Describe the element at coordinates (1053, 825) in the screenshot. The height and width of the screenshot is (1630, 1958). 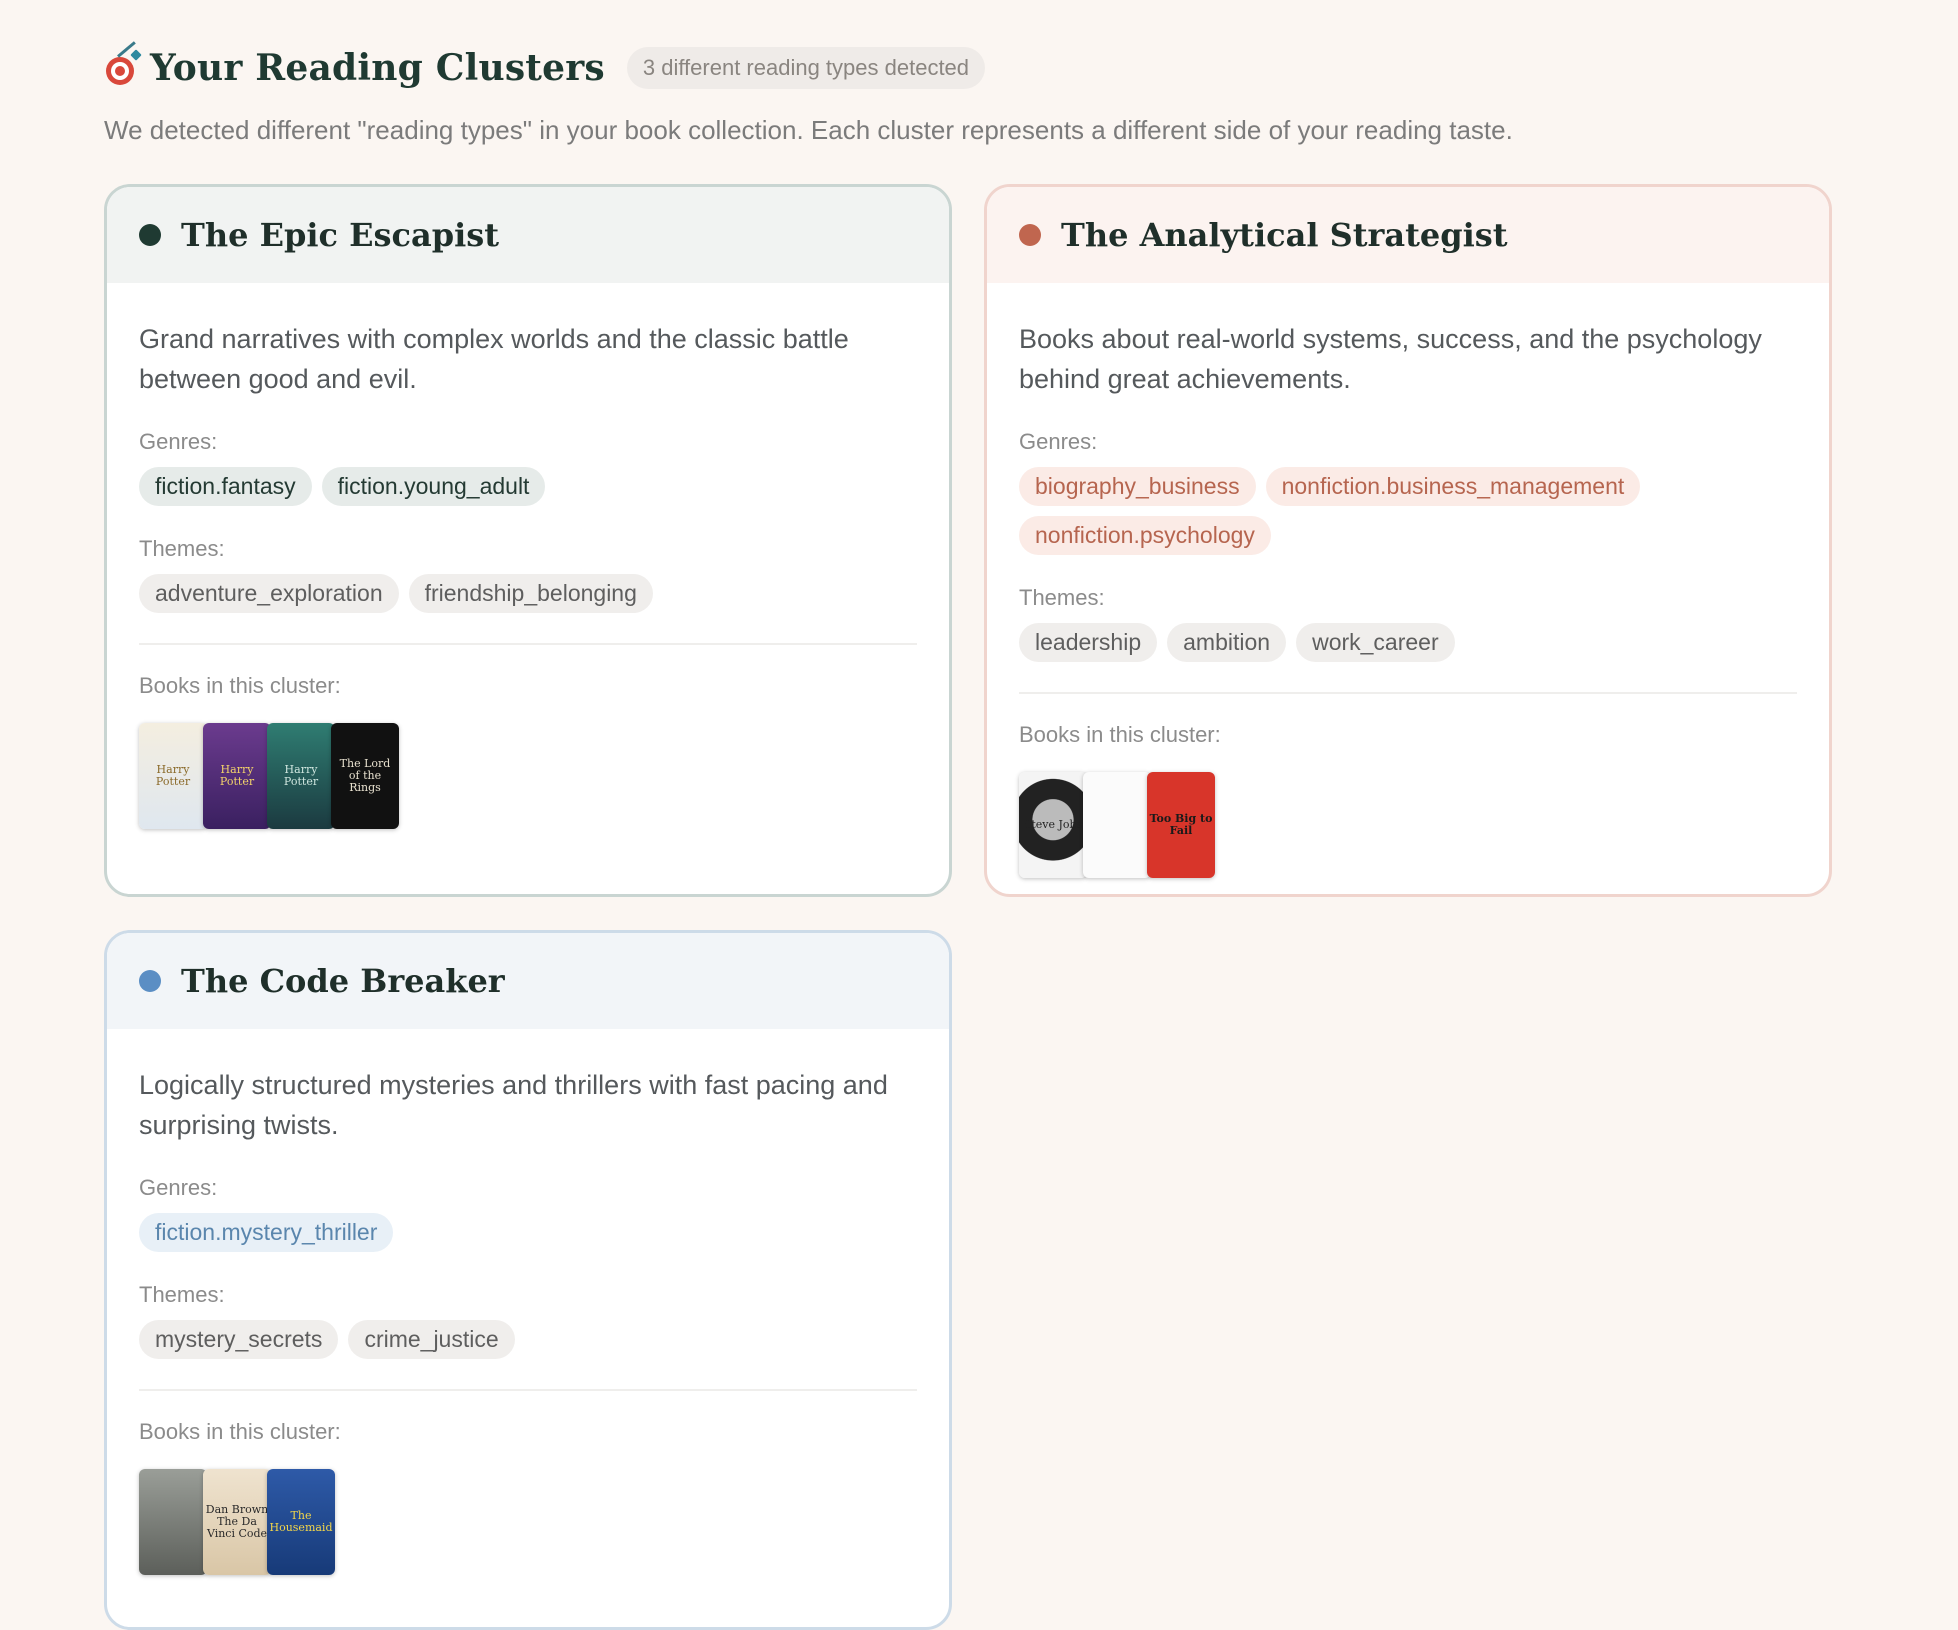
I see `book-cover: Steve Jobs` at that location.